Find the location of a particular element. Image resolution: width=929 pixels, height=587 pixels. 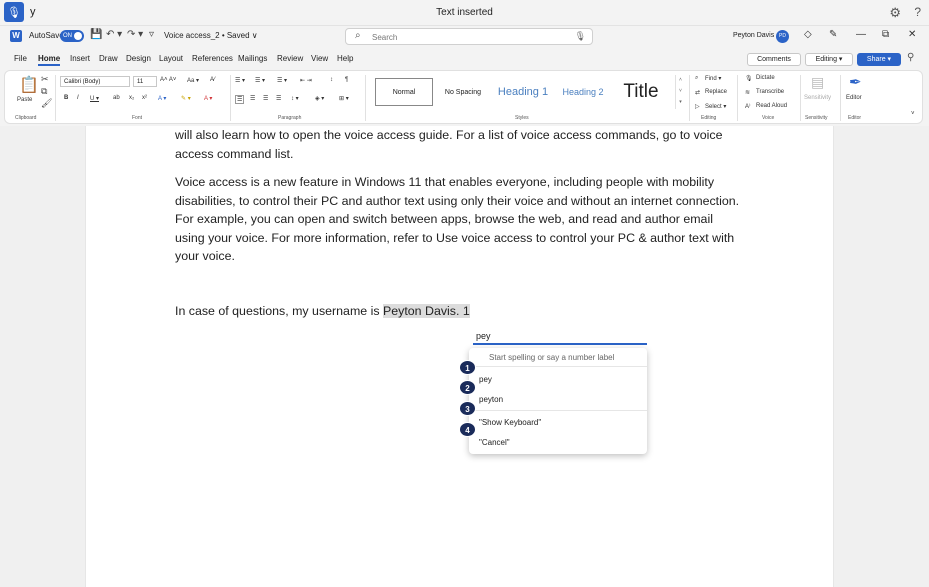

style-no-spacing: No Spacing is located at coordinates (463, 92).